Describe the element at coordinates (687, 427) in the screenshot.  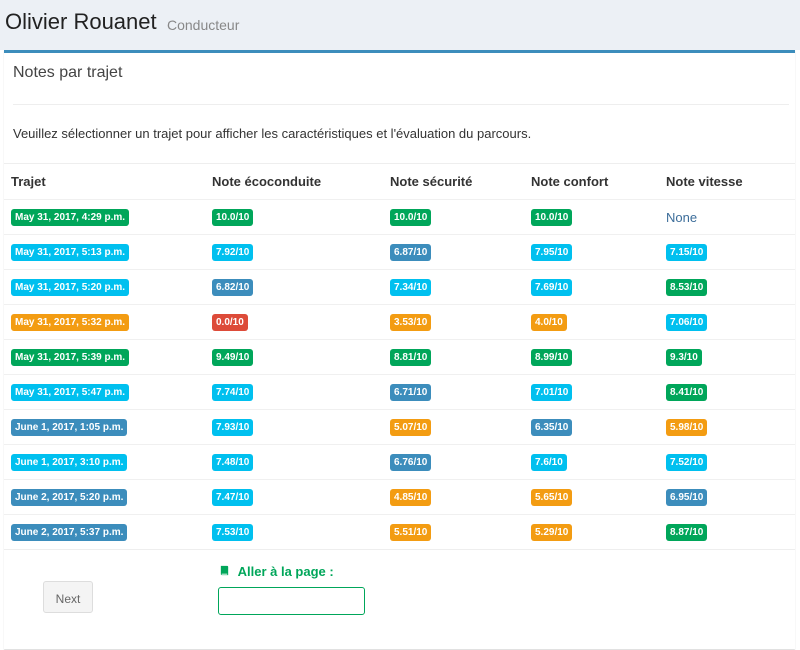
I see `speed-grade-badge: 5.98/10` at that location.